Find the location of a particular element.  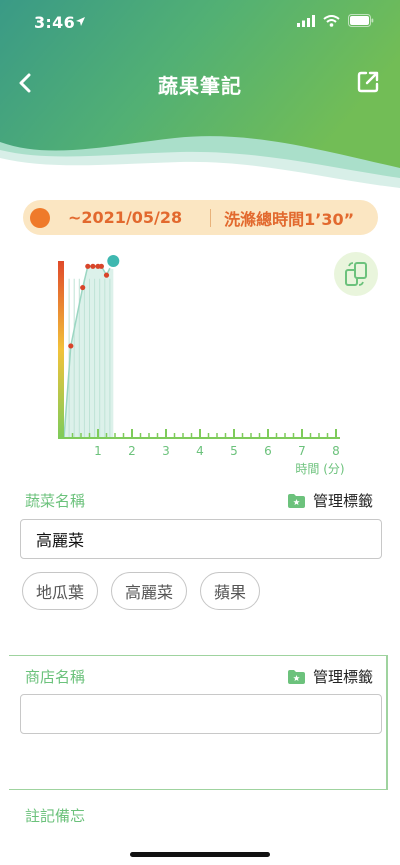

tag-chip: 高麗菜 is located at coordinates (149, 591).